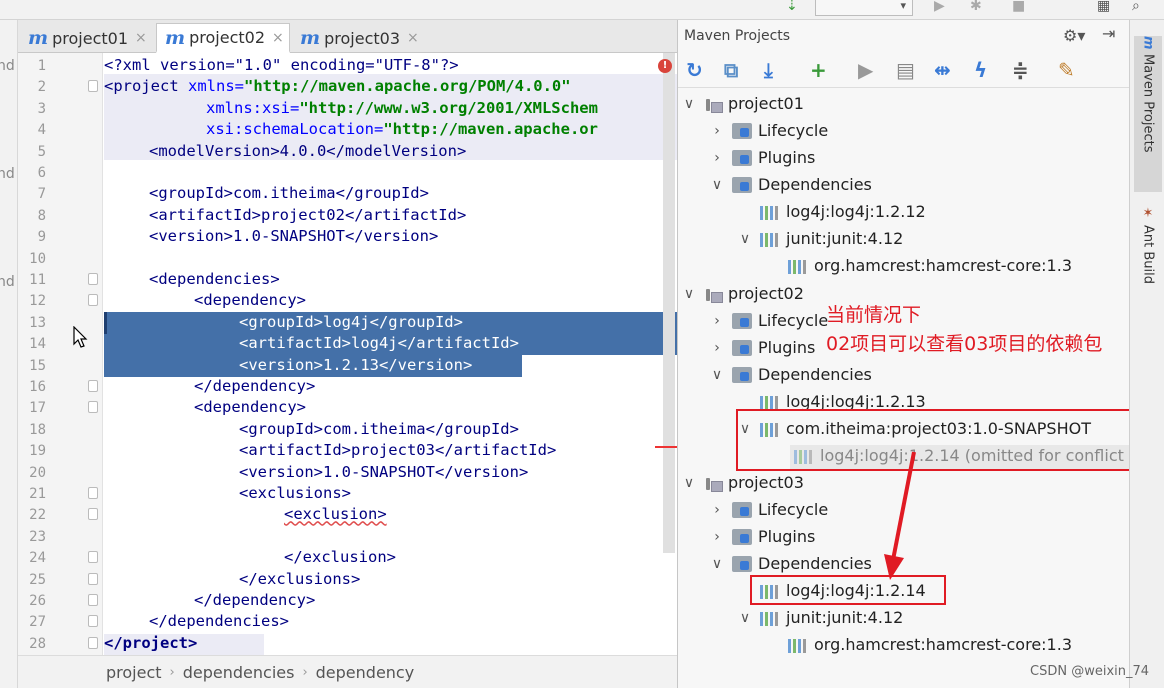 Image resolution: width=1164 pixels, height=688 pixels. I want to click on line-number: 22, so click(37, 515).